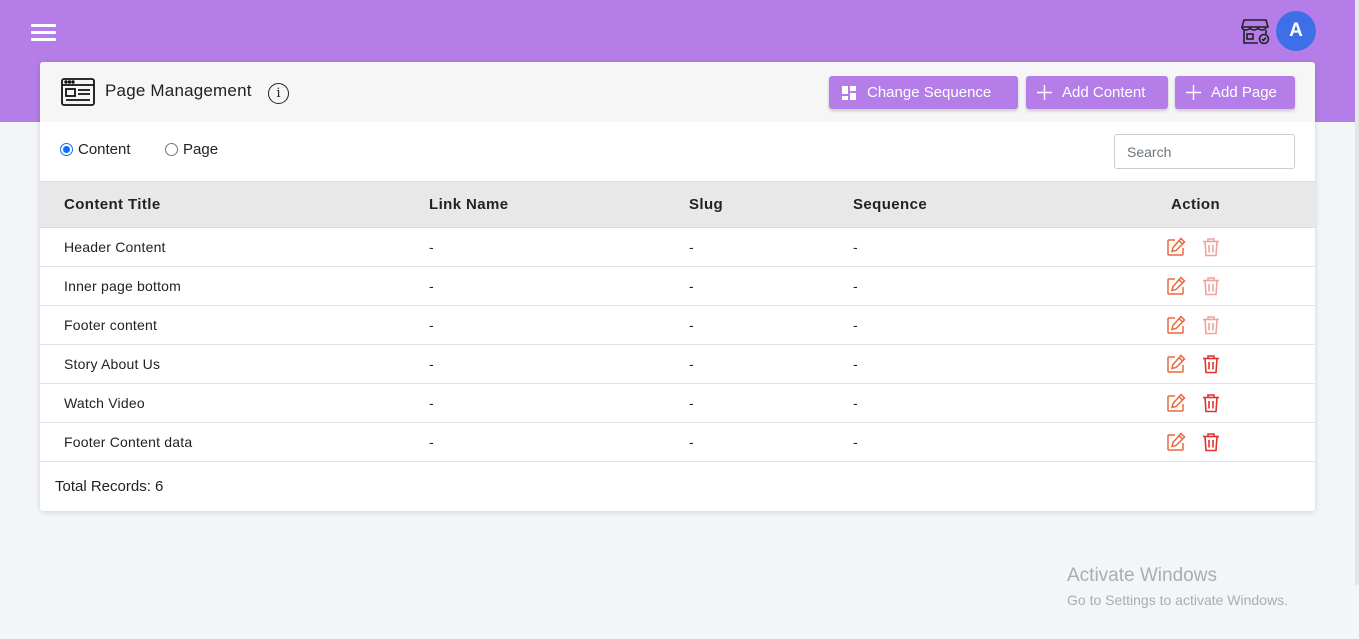 This screenshot has width=1359, height=639. I want to click on webpage-icon, so click(78, 92).